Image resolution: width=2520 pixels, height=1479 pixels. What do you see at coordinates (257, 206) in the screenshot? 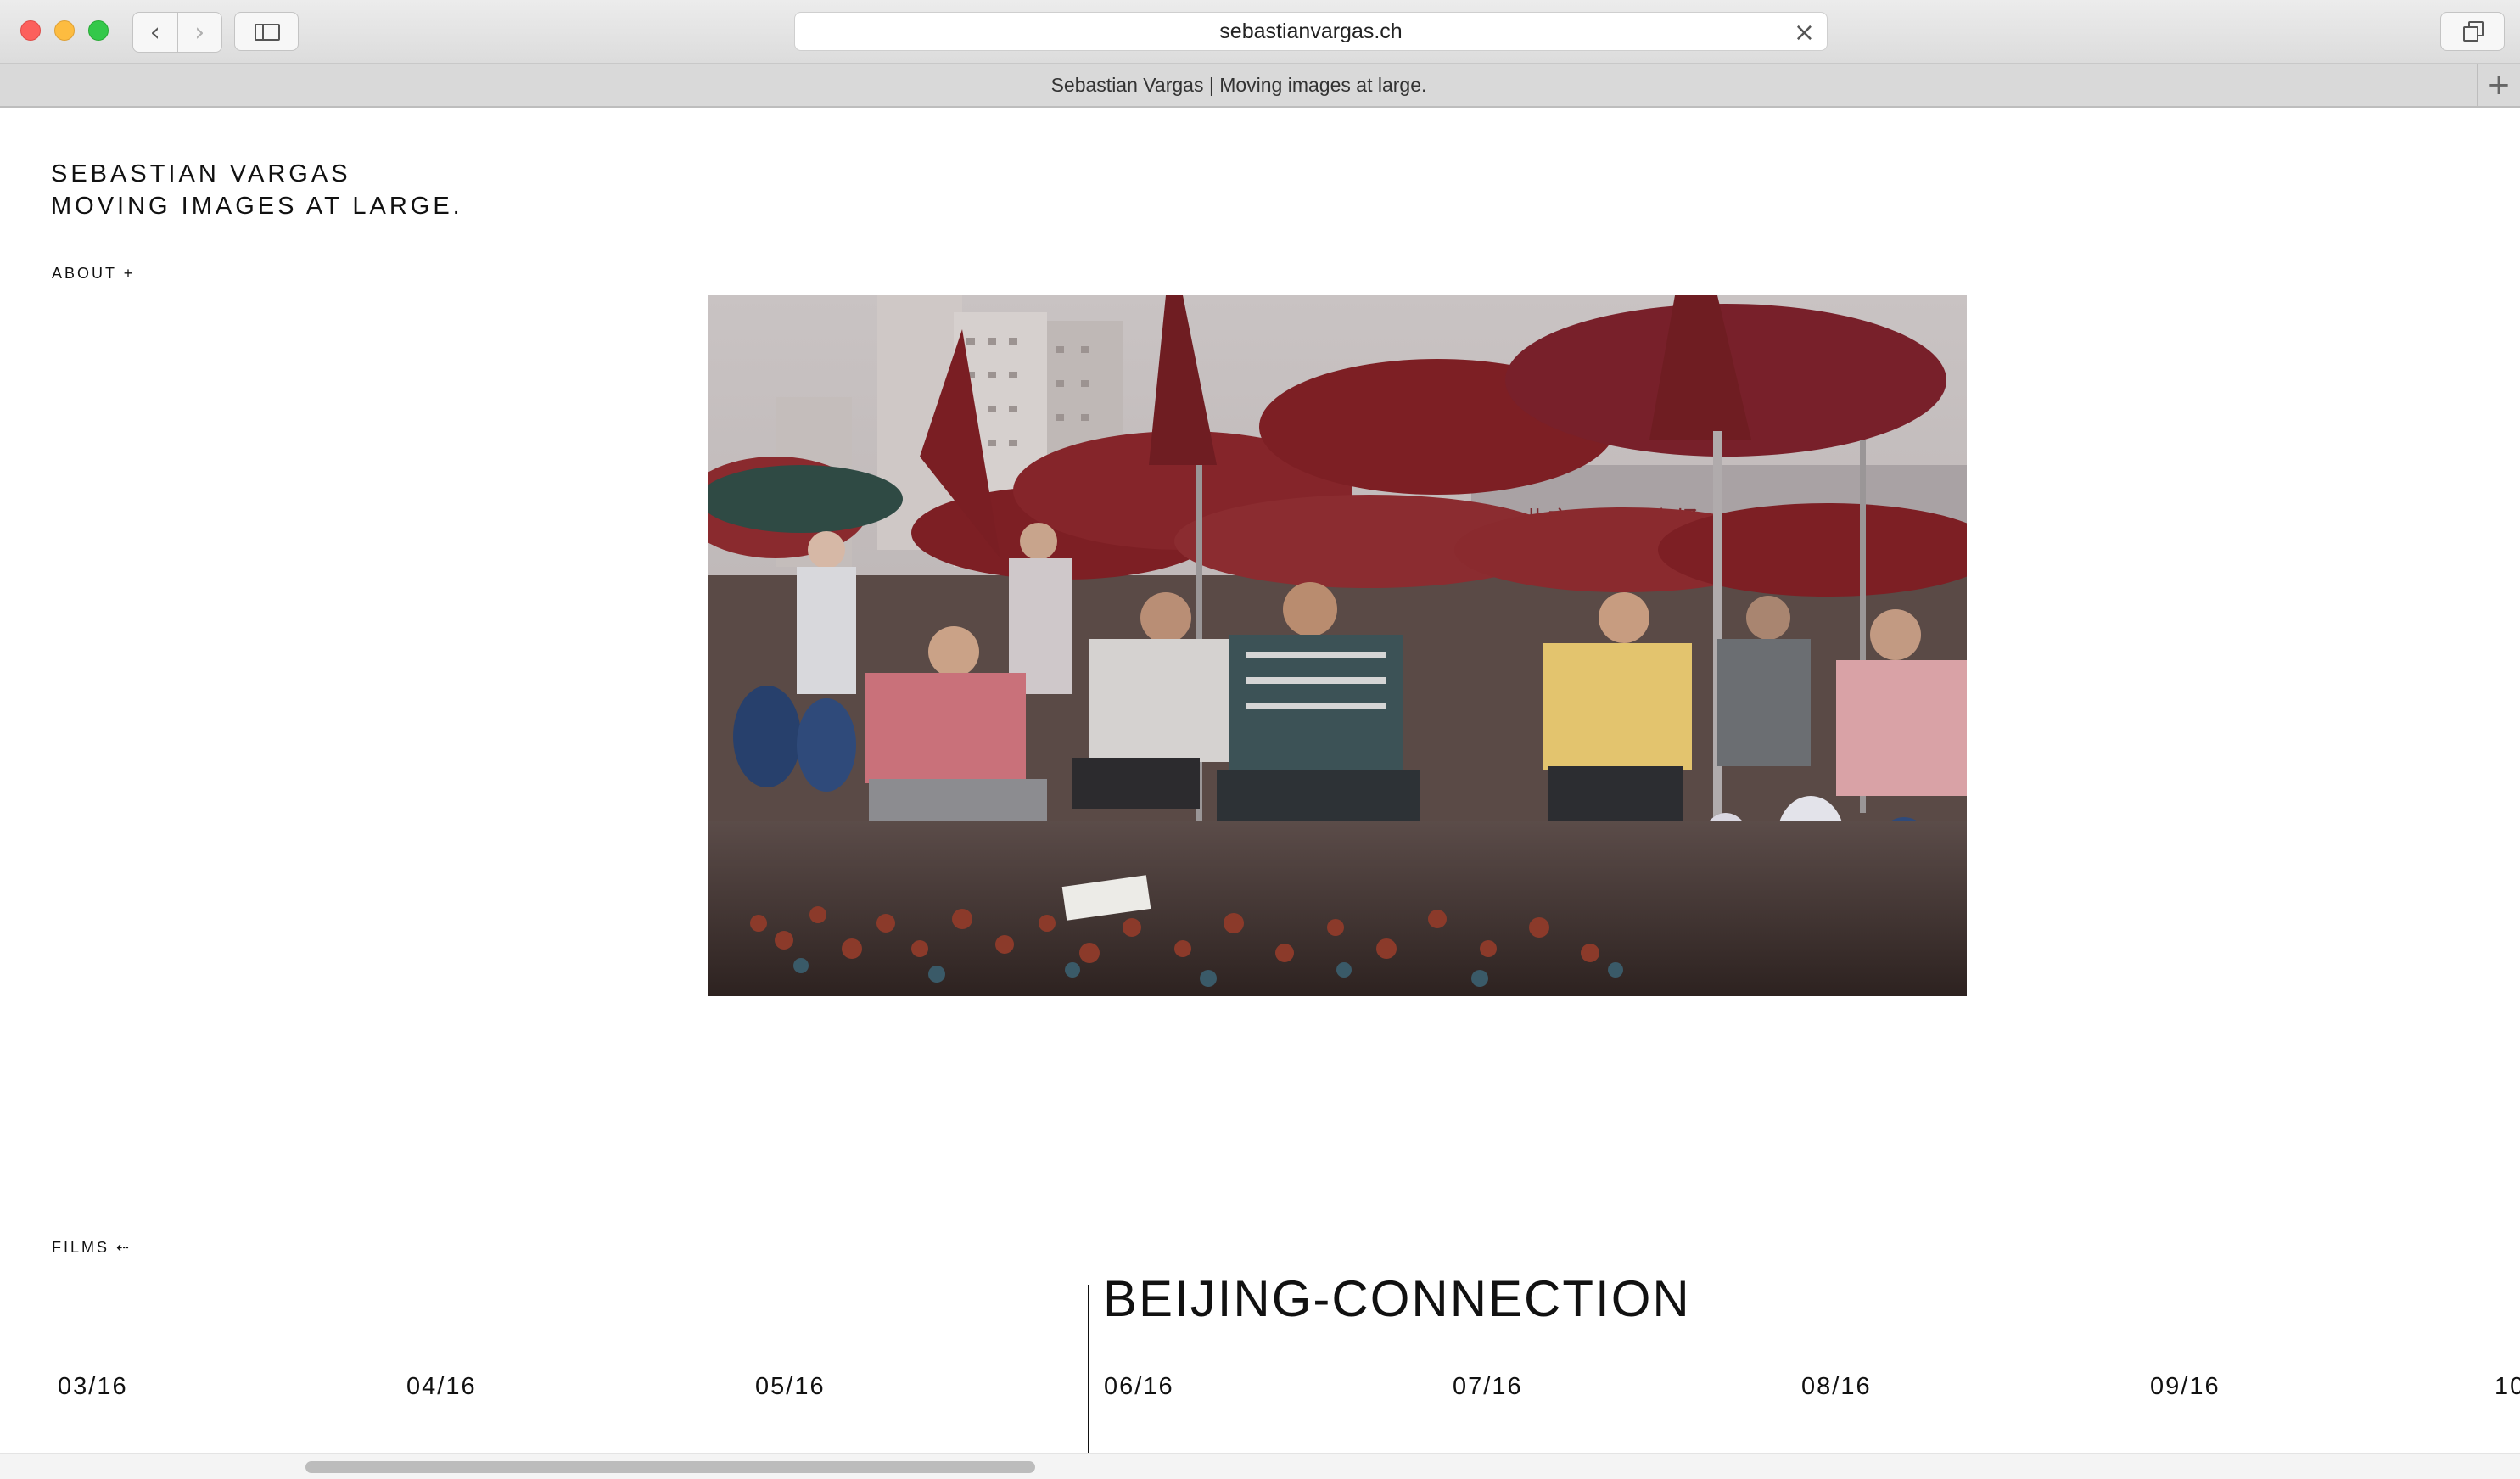
I see `site-tagline: MOVING IMAGES AT LARGE.` at bounding box center [257, 206].